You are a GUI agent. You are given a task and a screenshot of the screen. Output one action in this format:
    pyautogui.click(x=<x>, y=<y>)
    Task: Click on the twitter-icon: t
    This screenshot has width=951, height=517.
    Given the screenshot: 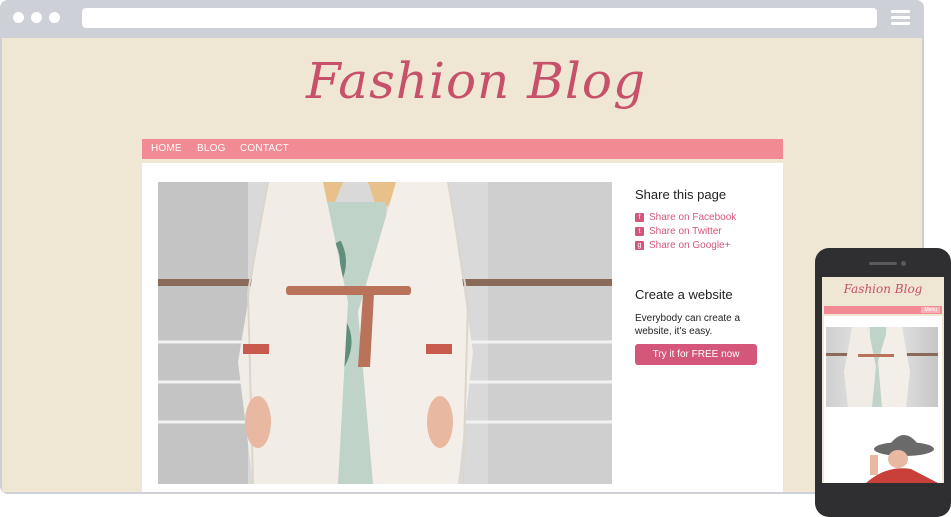 What is the action you would take?
    pyautogui.click(x=639, y=231)
    